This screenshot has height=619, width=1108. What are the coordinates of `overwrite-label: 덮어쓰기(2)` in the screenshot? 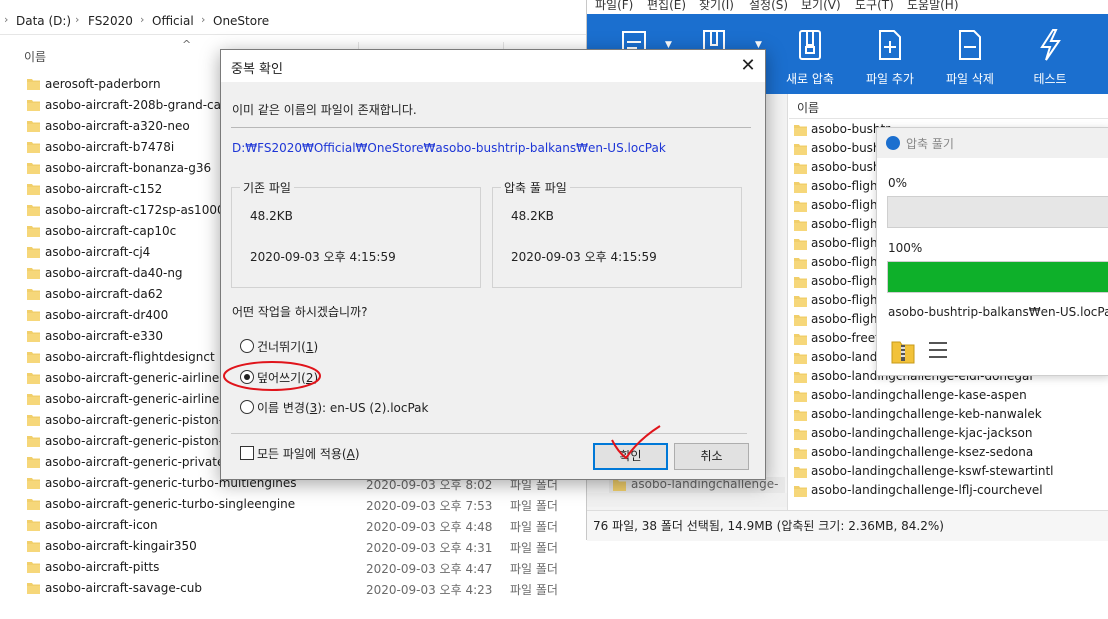 It's located at (287, 377).